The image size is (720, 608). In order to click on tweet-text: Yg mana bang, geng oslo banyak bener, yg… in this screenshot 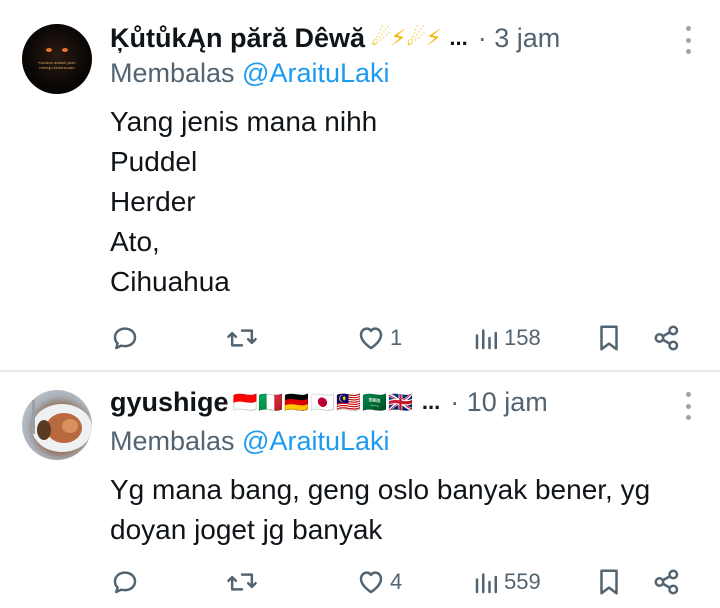, I will do `click(380, 509)`.